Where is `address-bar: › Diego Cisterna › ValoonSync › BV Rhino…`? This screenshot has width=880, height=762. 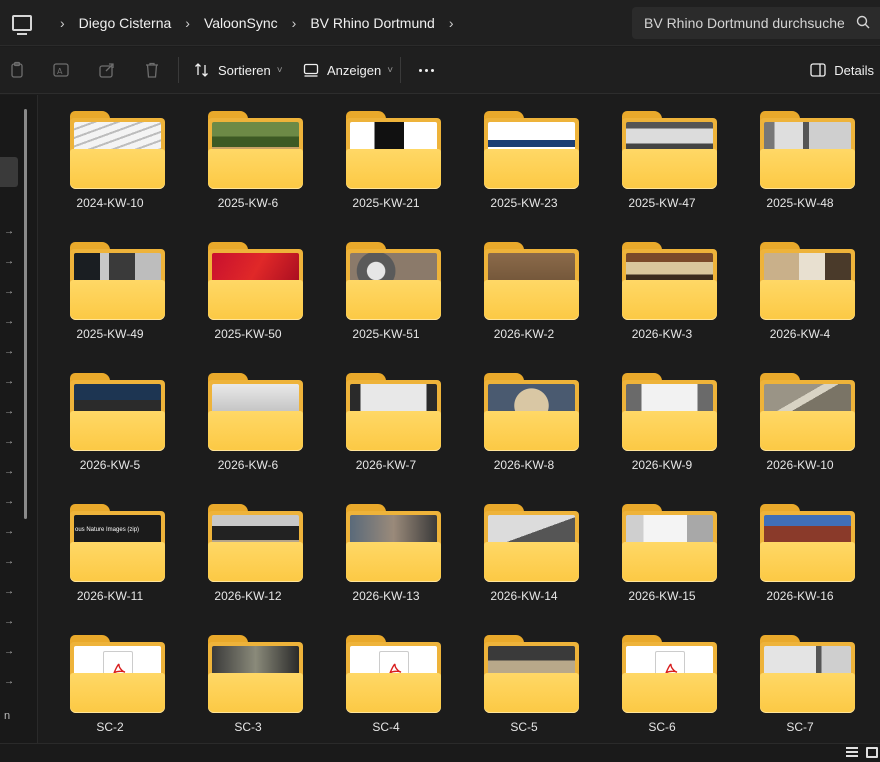 address-bar: › Diego Cisterna › ValoonSync › BV Rhino… is located at coordinates (440, 23).